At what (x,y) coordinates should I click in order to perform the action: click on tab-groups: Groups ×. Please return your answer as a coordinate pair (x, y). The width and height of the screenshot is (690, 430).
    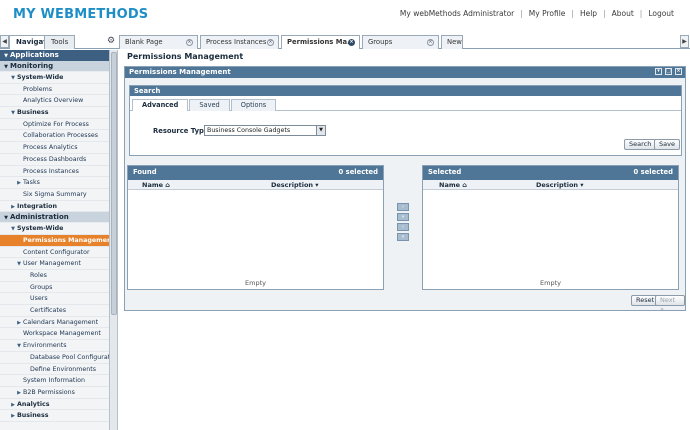
    Looking at the image, I should click on (400, 42).